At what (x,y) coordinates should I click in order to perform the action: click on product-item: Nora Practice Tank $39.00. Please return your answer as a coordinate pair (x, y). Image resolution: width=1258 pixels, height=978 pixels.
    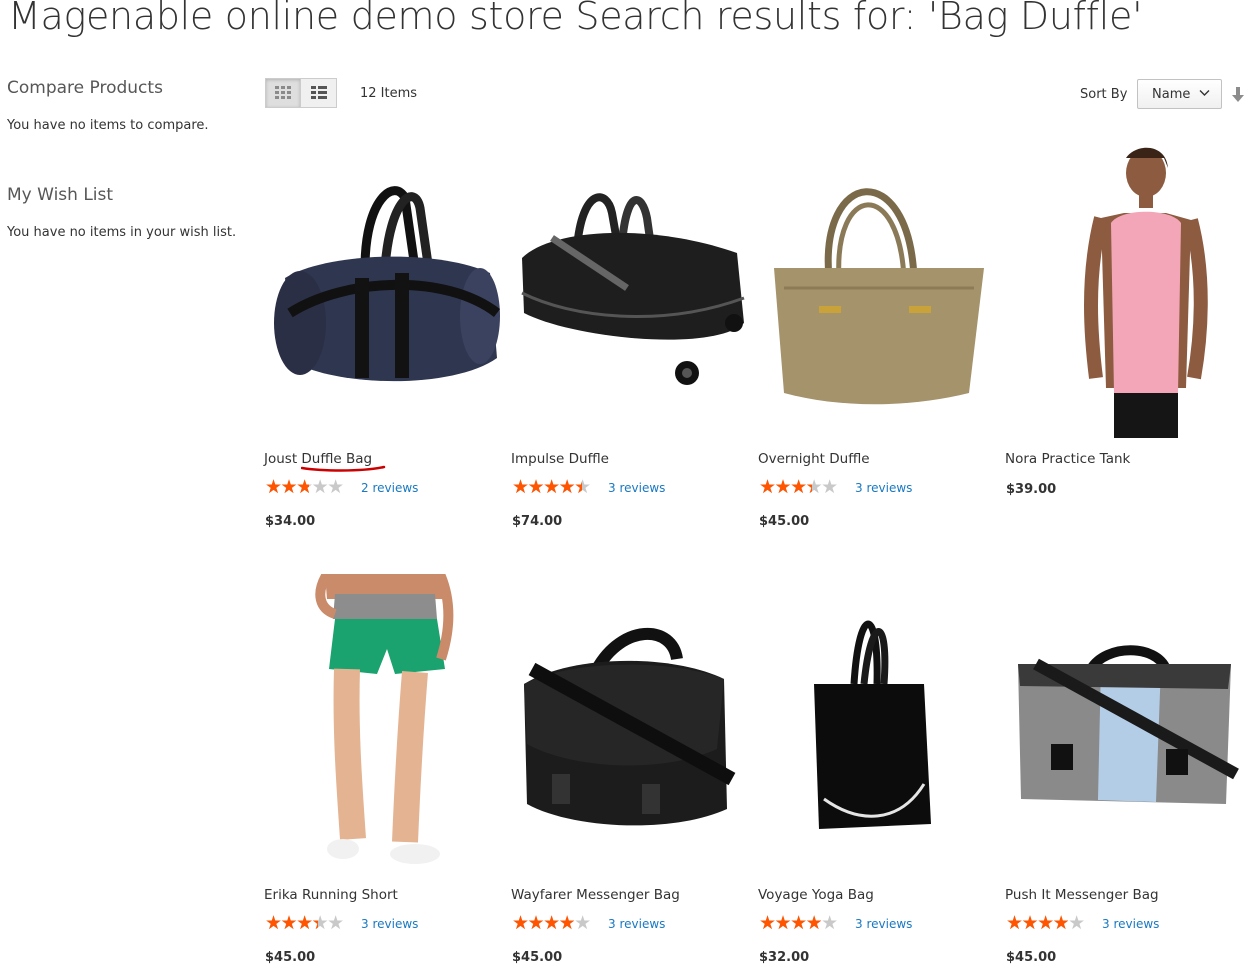
    Looking at the image, I should click on (1125, 317).